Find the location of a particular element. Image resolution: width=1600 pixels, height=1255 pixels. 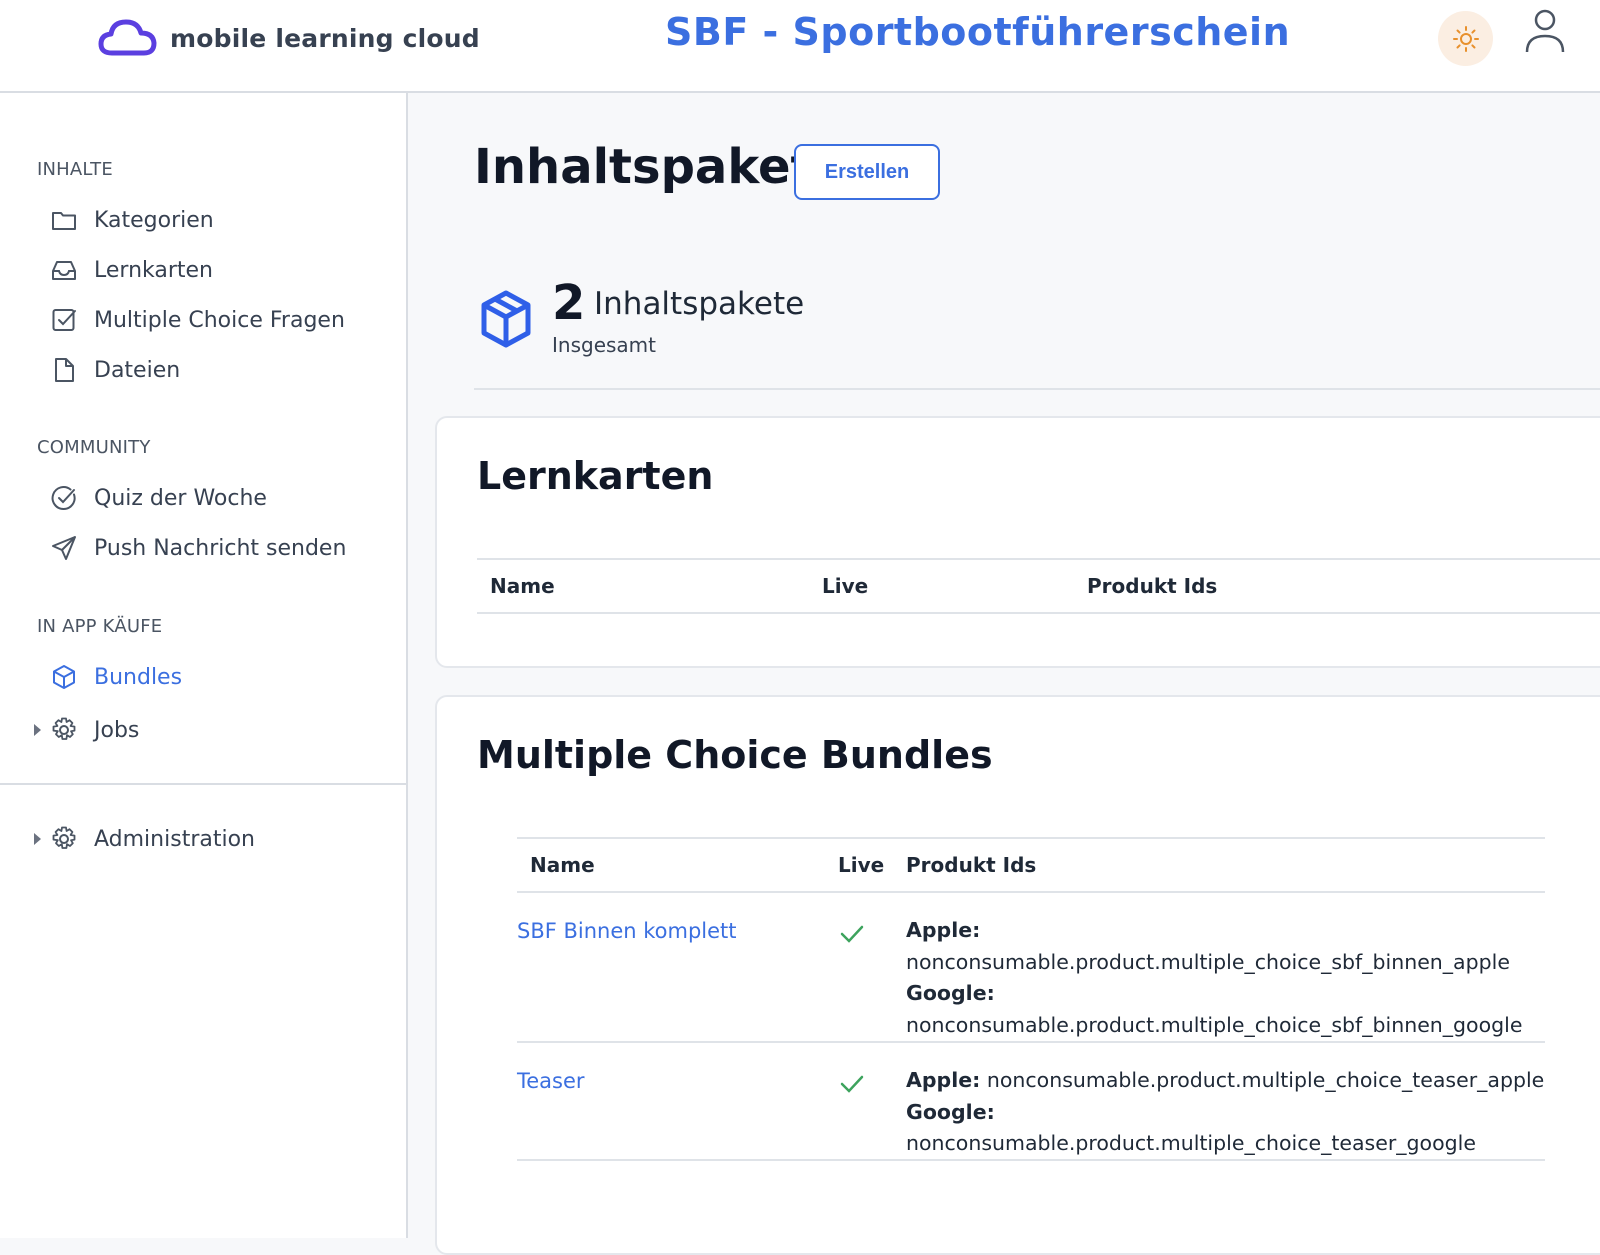

stat-sub: Insgesamt is located at coordinates (604, 345).